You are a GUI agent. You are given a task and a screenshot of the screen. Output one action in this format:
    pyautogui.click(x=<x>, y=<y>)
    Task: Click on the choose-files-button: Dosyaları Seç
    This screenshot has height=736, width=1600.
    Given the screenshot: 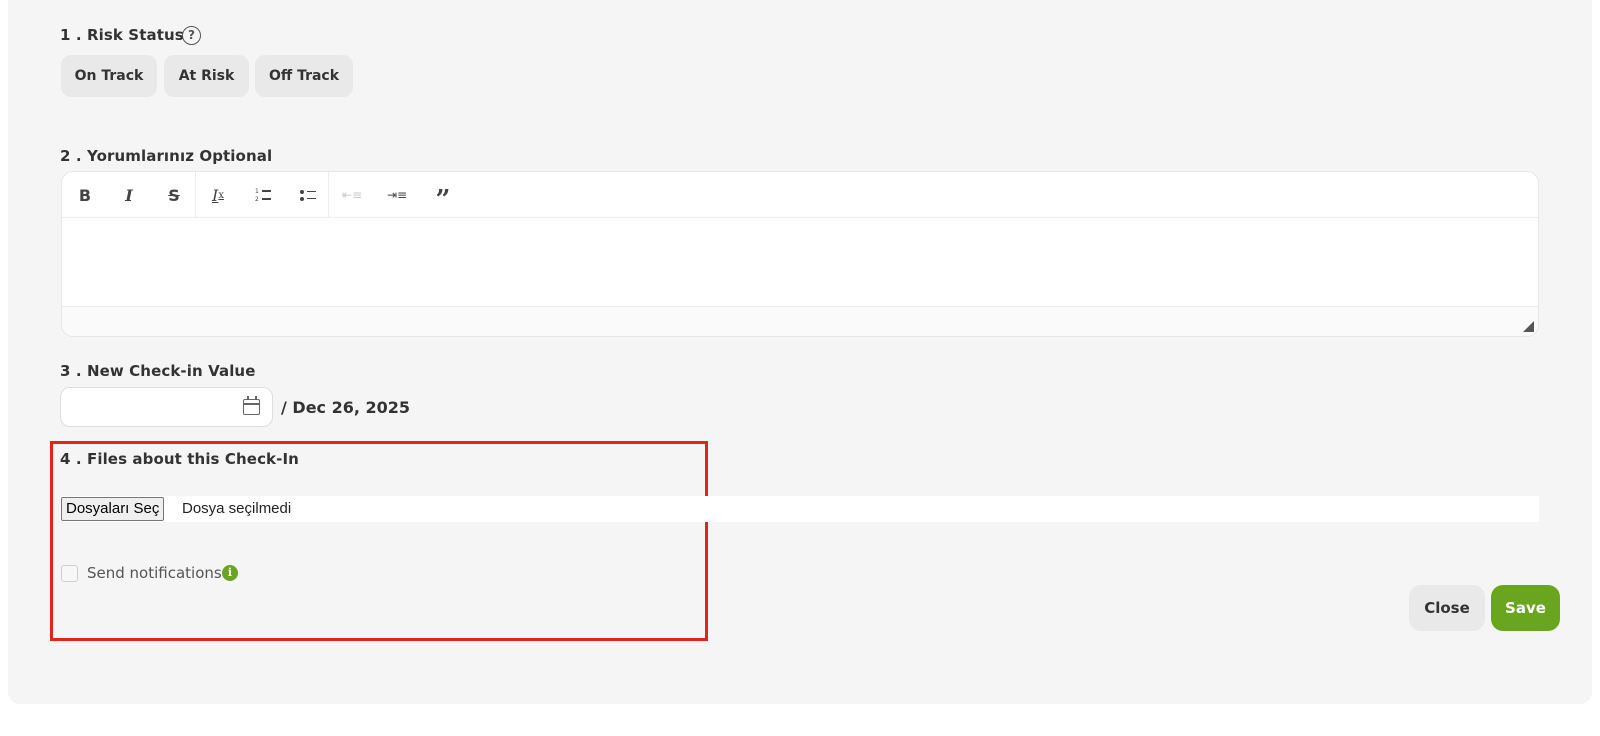 What is the action you would take?
    pyautogui.click(x=113, y=509)
    